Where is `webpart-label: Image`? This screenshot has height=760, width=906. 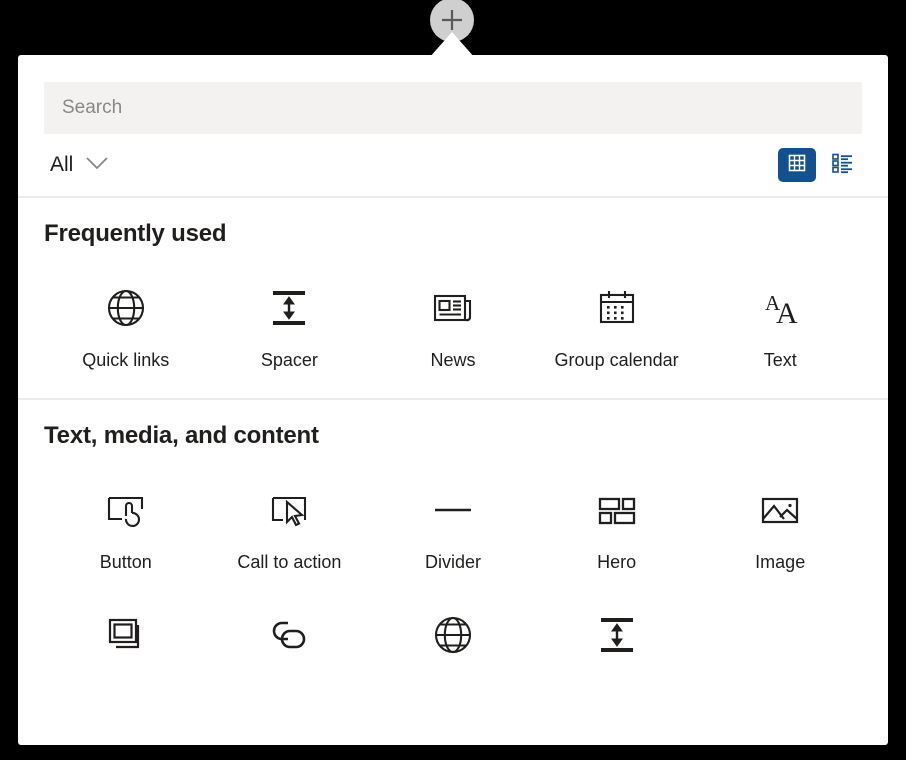 webpart-label: Image is located at coordinates (780, 561).